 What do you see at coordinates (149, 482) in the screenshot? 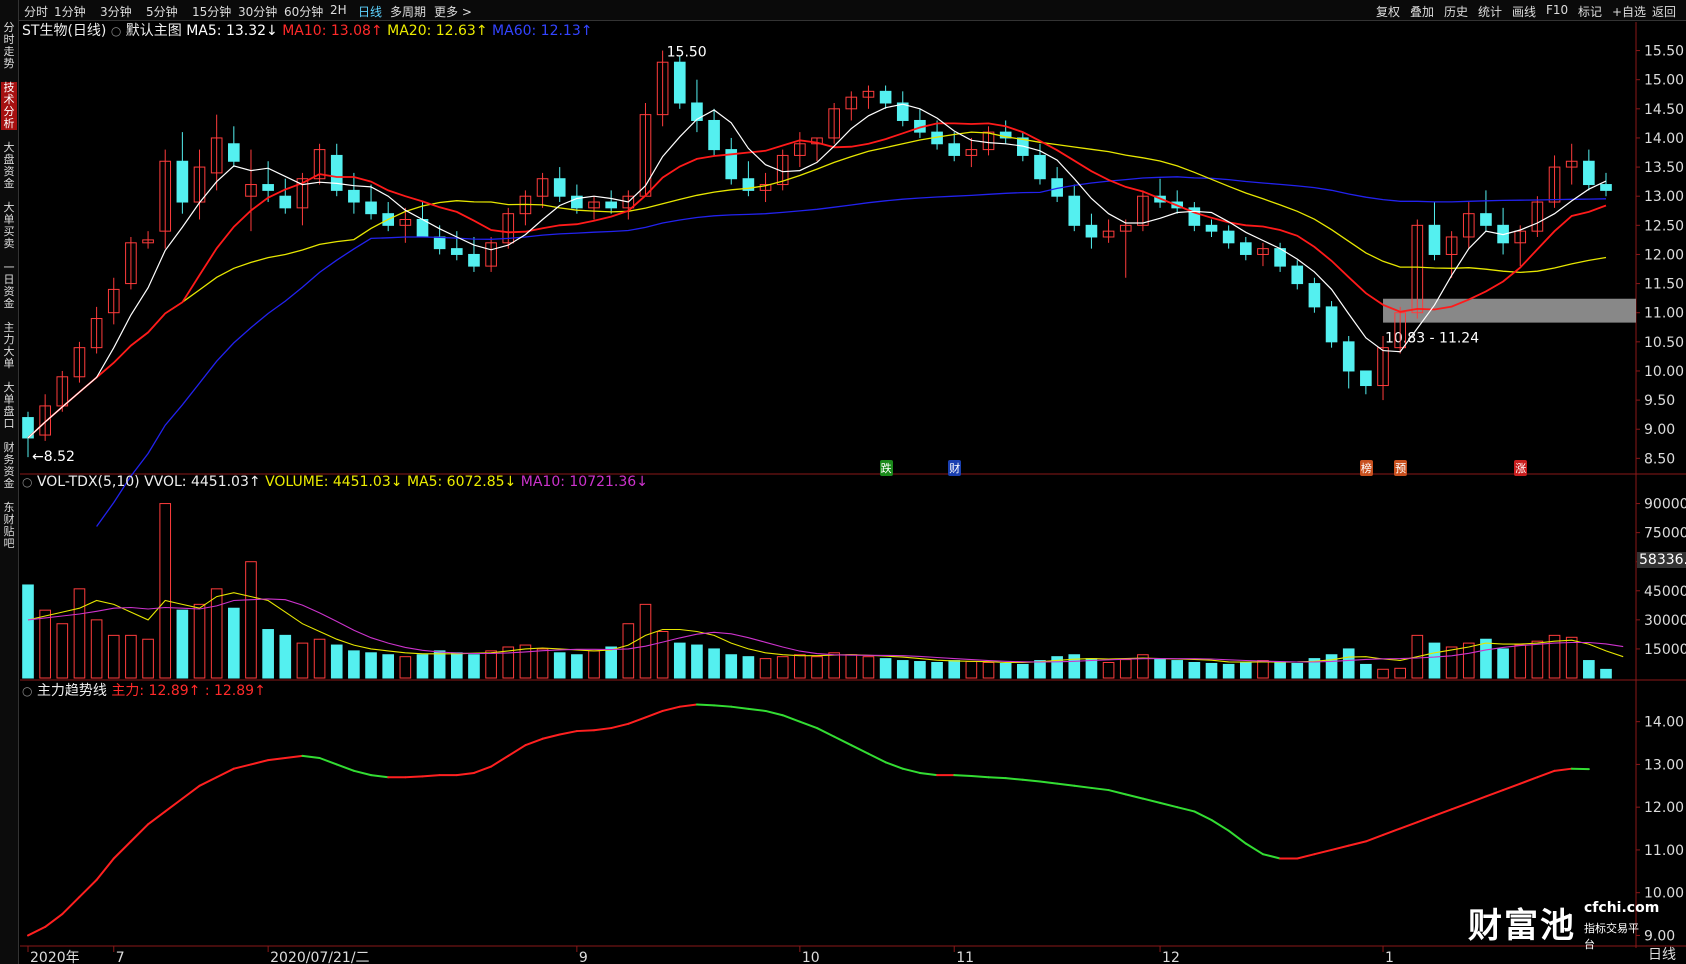
I see `vol-indicator-name: VOL-TDX(5,10) VVOL: 4451.03↑` at bounding box center [149, 482].